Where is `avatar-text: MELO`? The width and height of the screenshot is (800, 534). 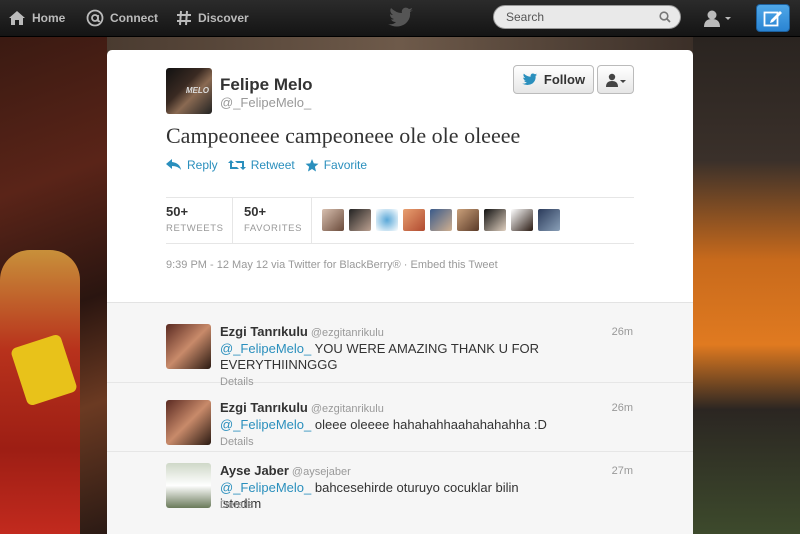
avatar-text: MELO is located at coordinates (197, 90).